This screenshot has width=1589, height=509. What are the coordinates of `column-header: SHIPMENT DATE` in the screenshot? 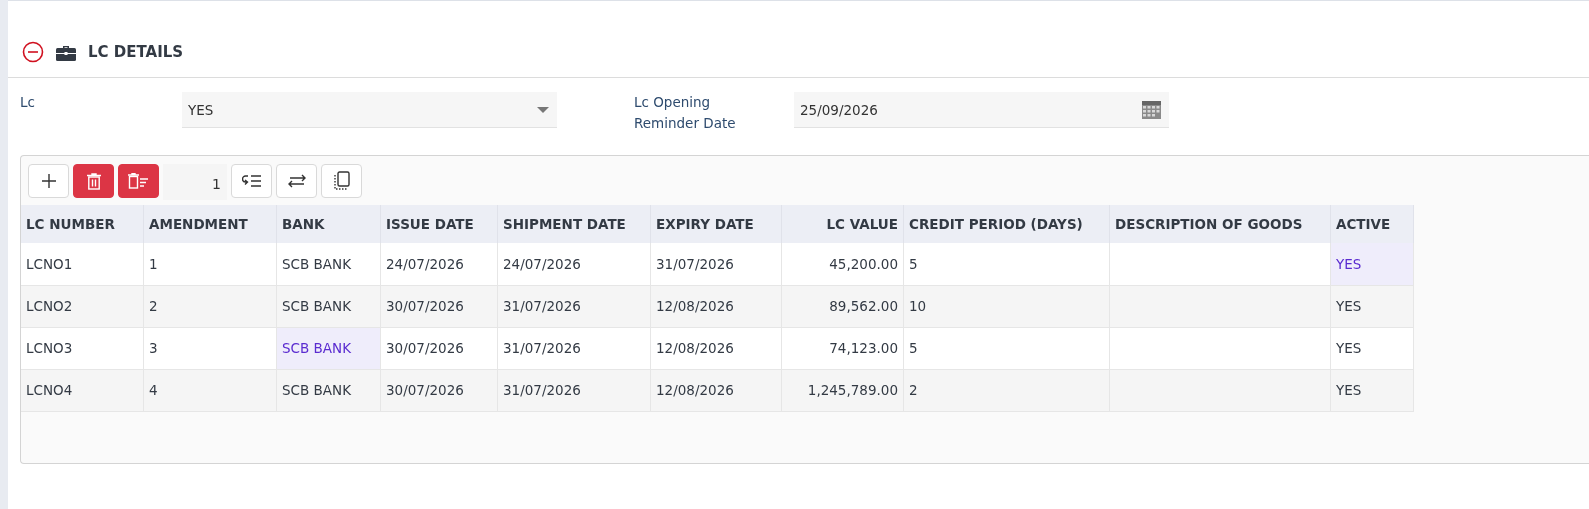 It's located at (574, 224).